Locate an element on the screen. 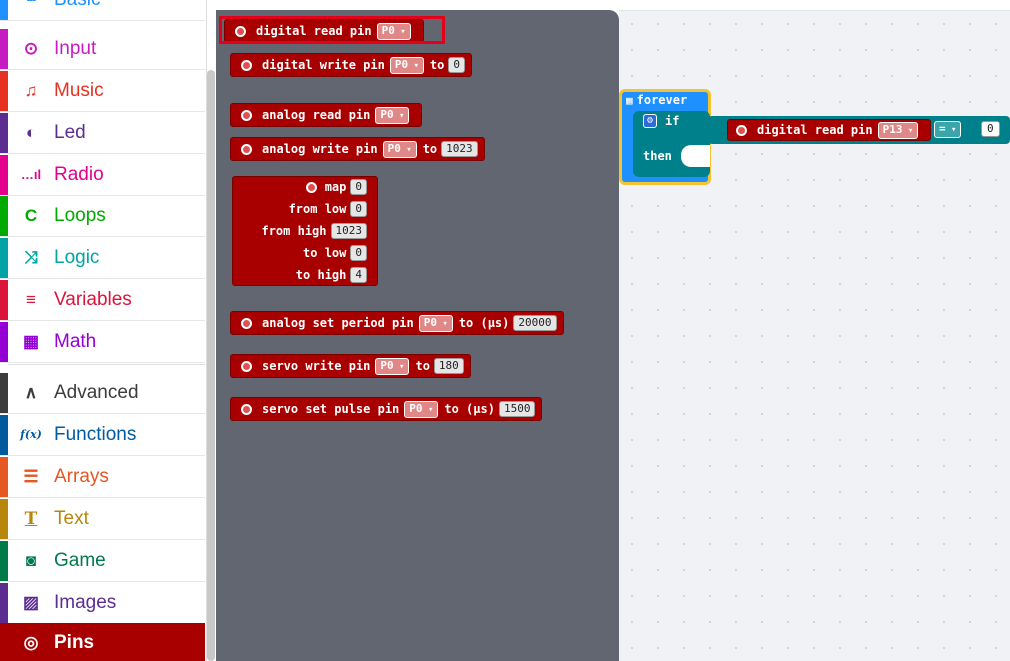 This screenshot has height=661, width=1010. category-arrays: ☰ Arrays is located at coordinates (102, 477).